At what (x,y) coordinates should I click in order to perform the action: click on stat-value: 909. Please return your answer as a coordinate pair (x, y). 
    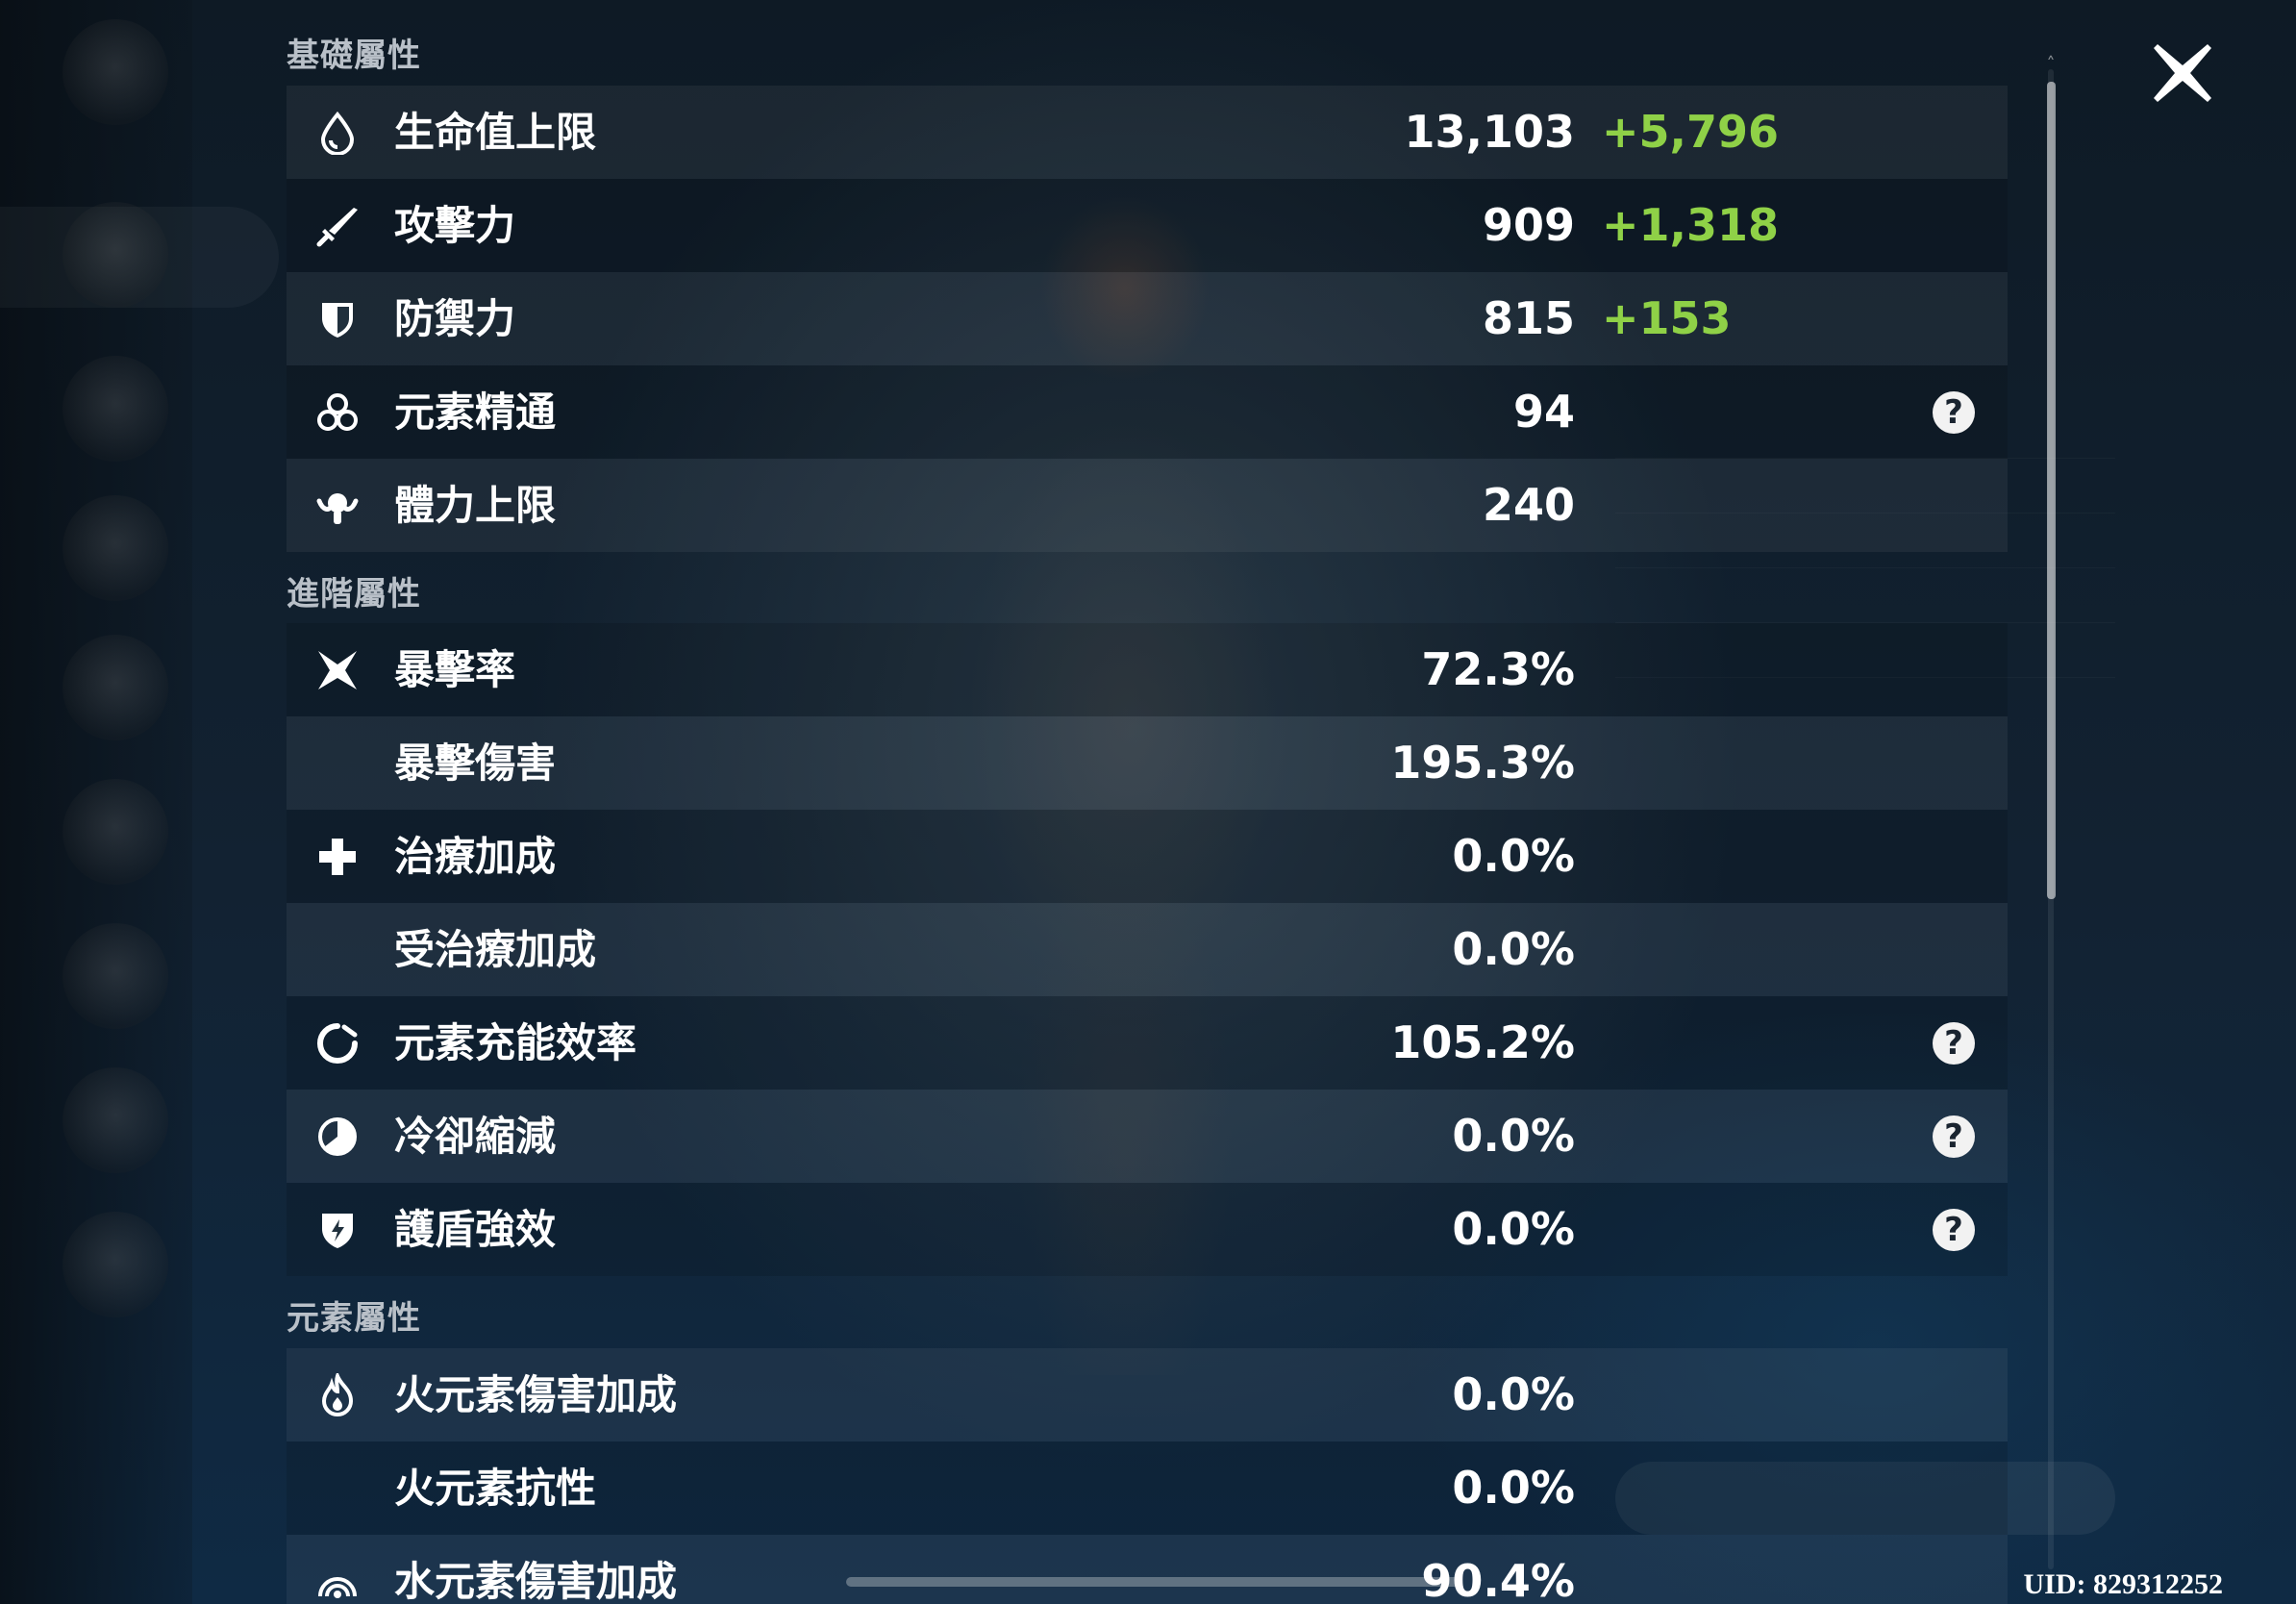
    Looking at the image, I should click on (1528, 225).